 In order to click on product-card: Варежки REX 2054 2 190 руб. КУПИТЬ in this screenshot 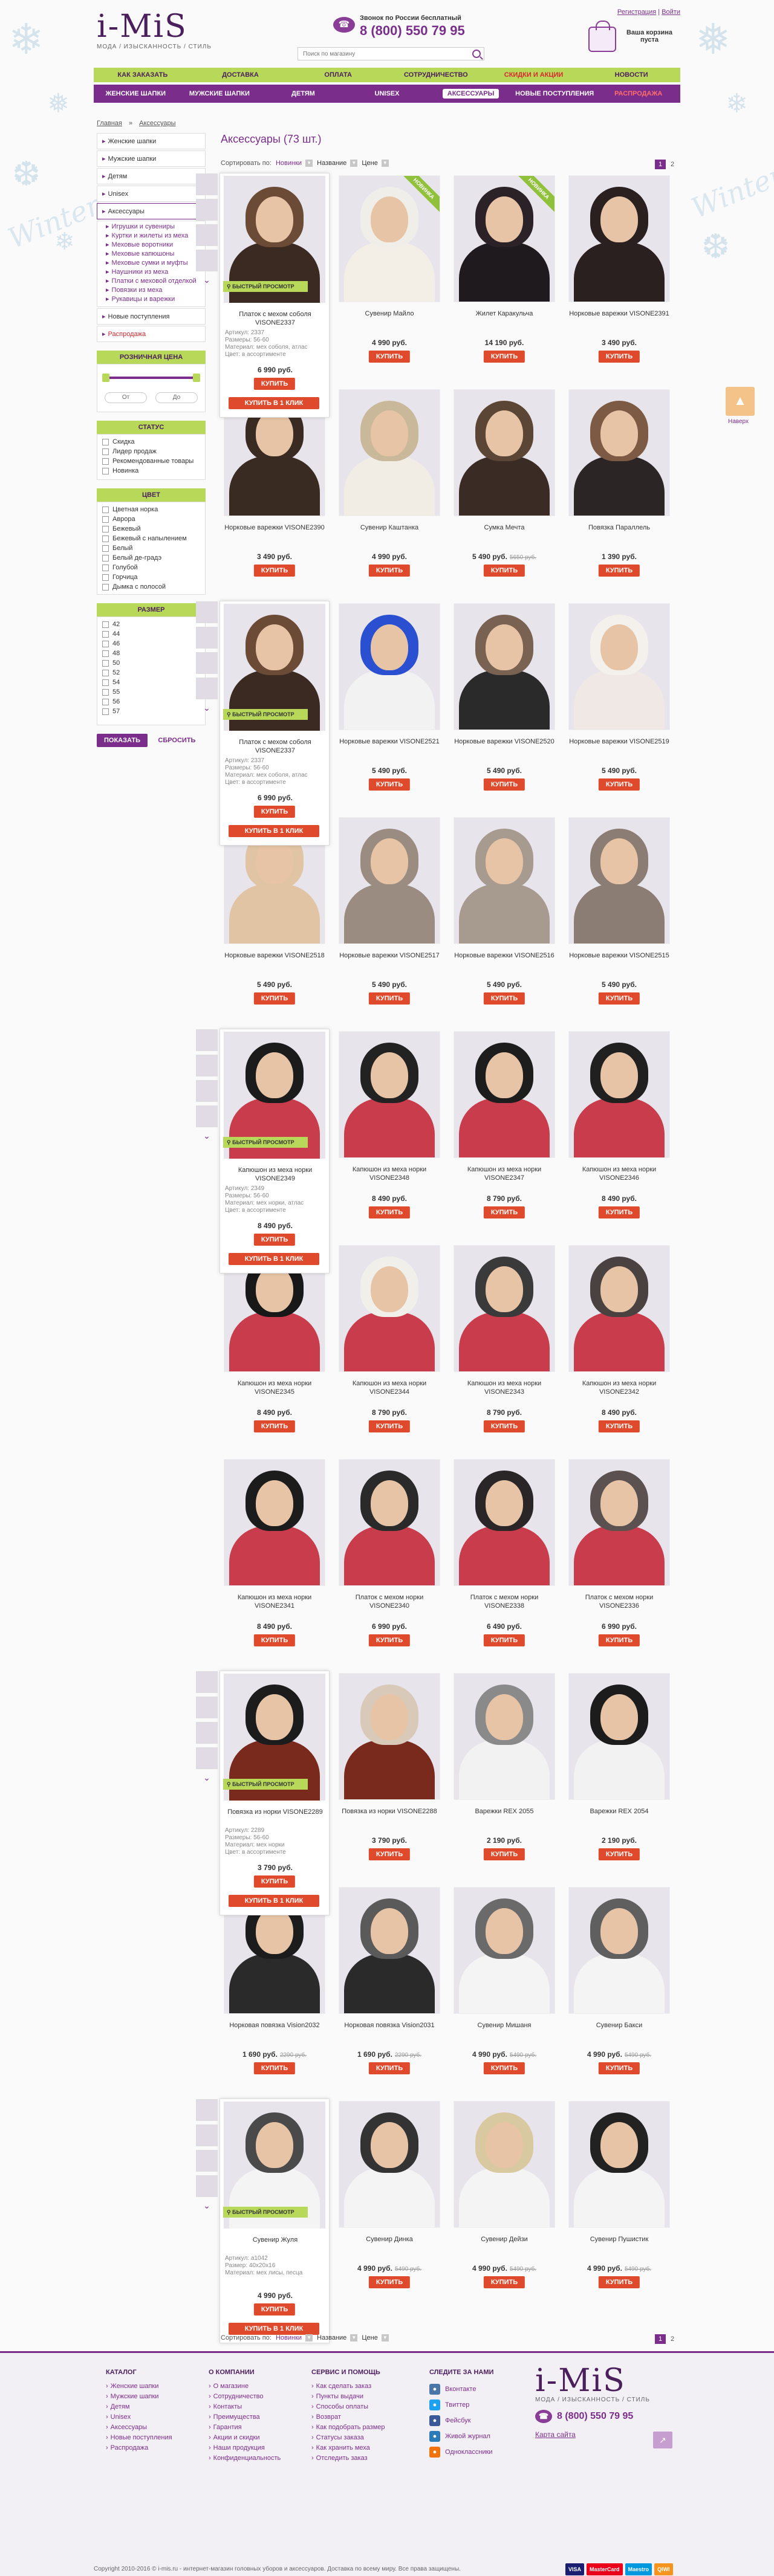, I will do `click(619, 1777)`.